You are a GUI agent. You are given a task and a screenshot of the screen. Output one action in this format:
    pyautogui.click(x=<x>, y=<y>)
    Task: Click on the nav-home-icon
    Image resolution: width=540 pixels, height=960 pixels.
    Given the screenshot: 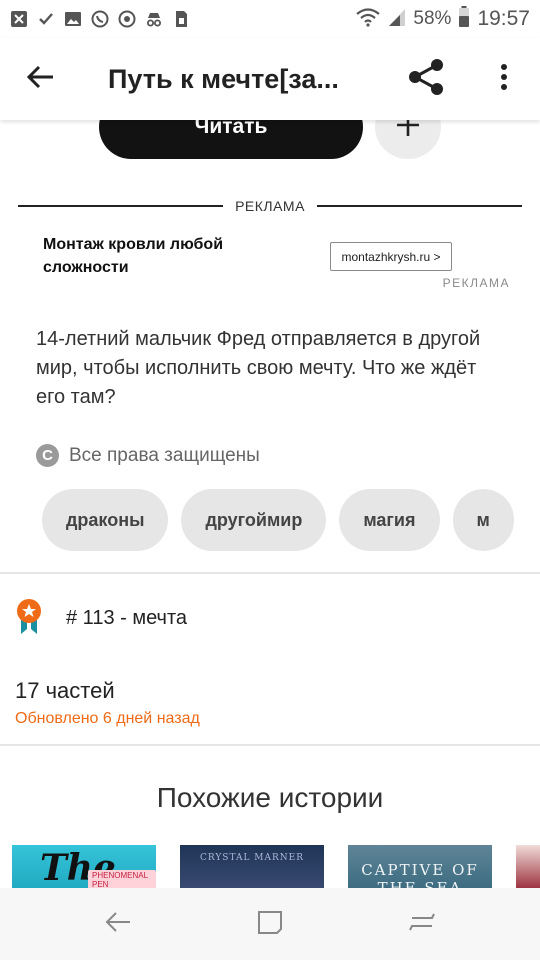 What is the action you would take?
    pyautogui.click(x=270, y=924)
    